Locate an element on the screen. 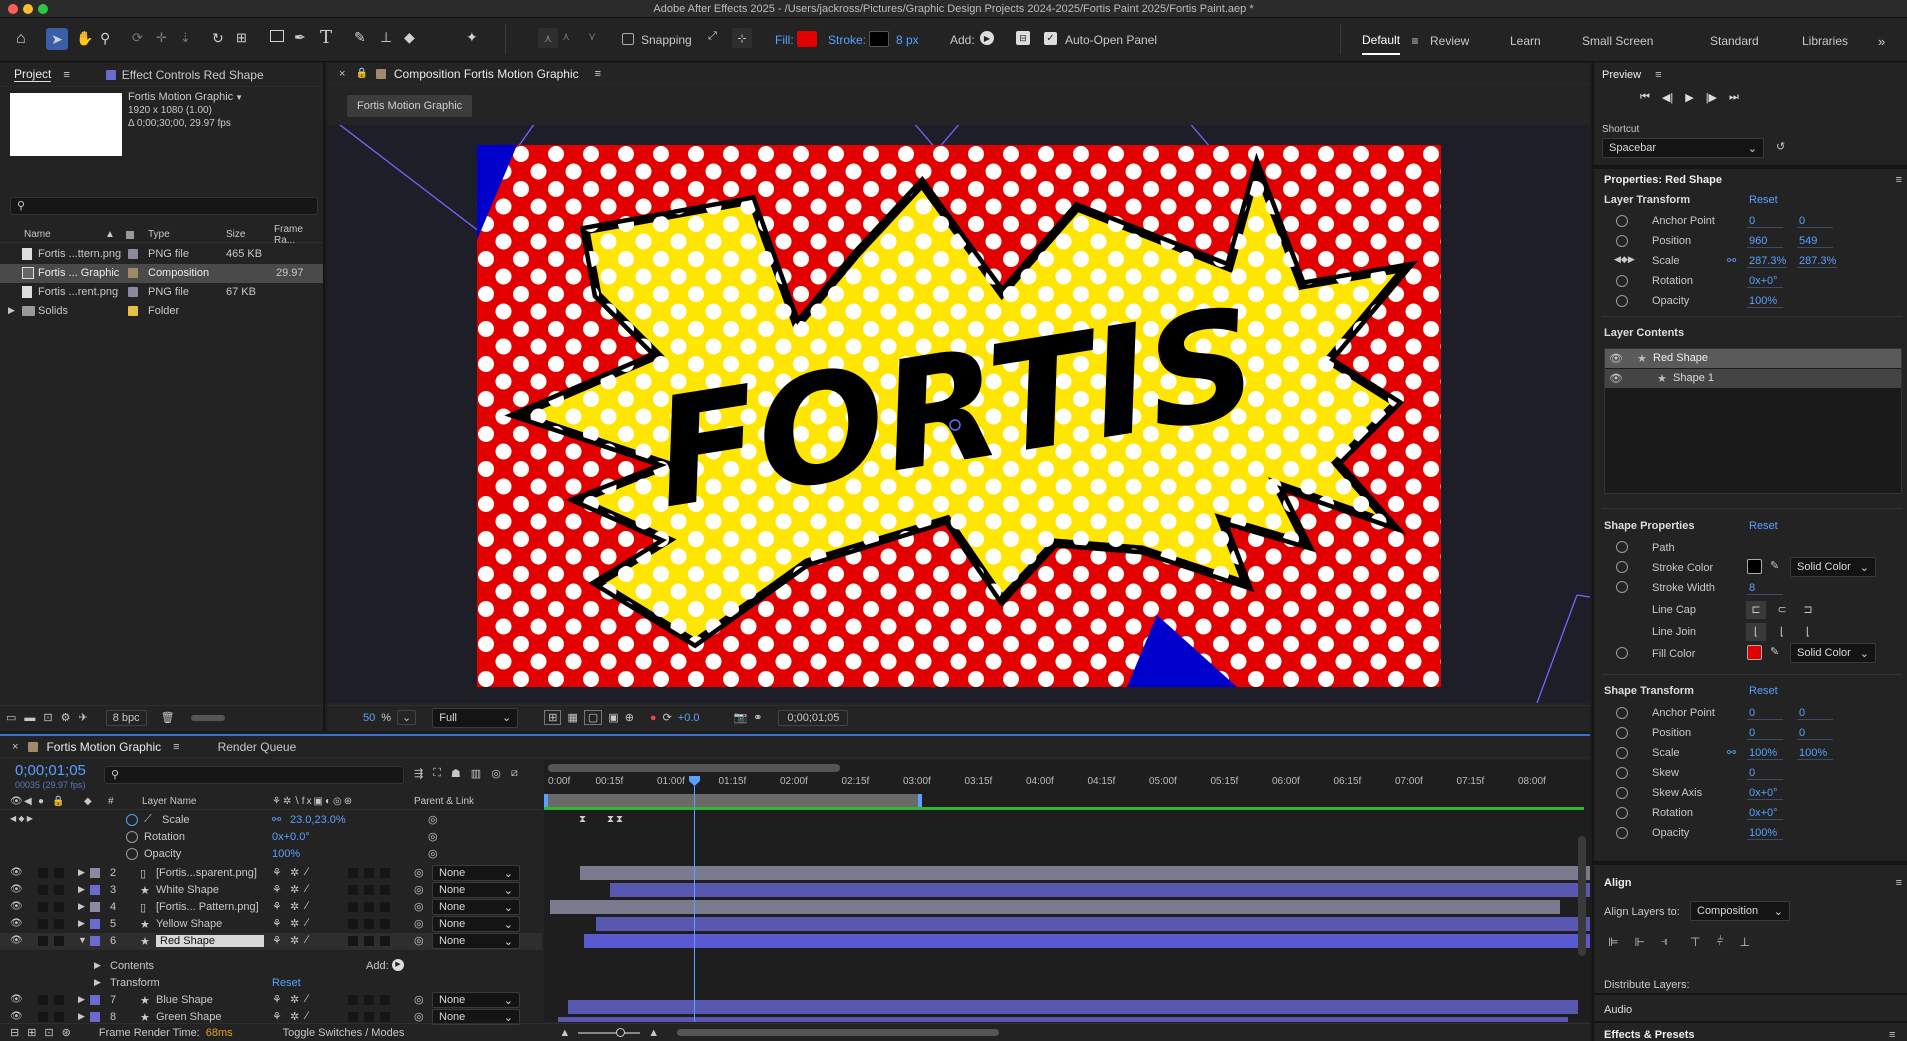 This screenshot has height=1041, width=1907. project-search-input: ⚲ is located at coordinates (164, 206).